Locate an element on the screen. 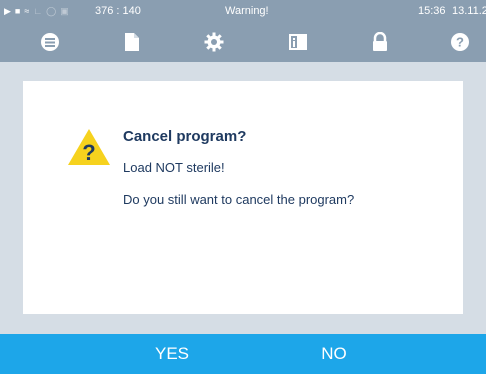  yes-button: YES is located at coordinates (172, 354).